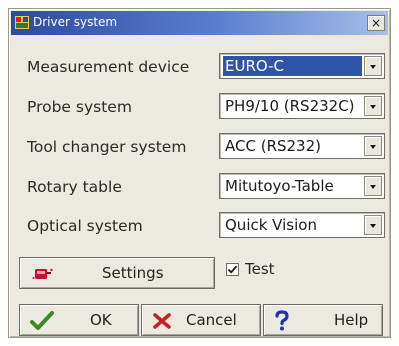 The width and height of the screenshot is (399, 346). Describe the element at coordinates (101, 320) in the screenshot. I see `ok-button-label: OK` at that location.